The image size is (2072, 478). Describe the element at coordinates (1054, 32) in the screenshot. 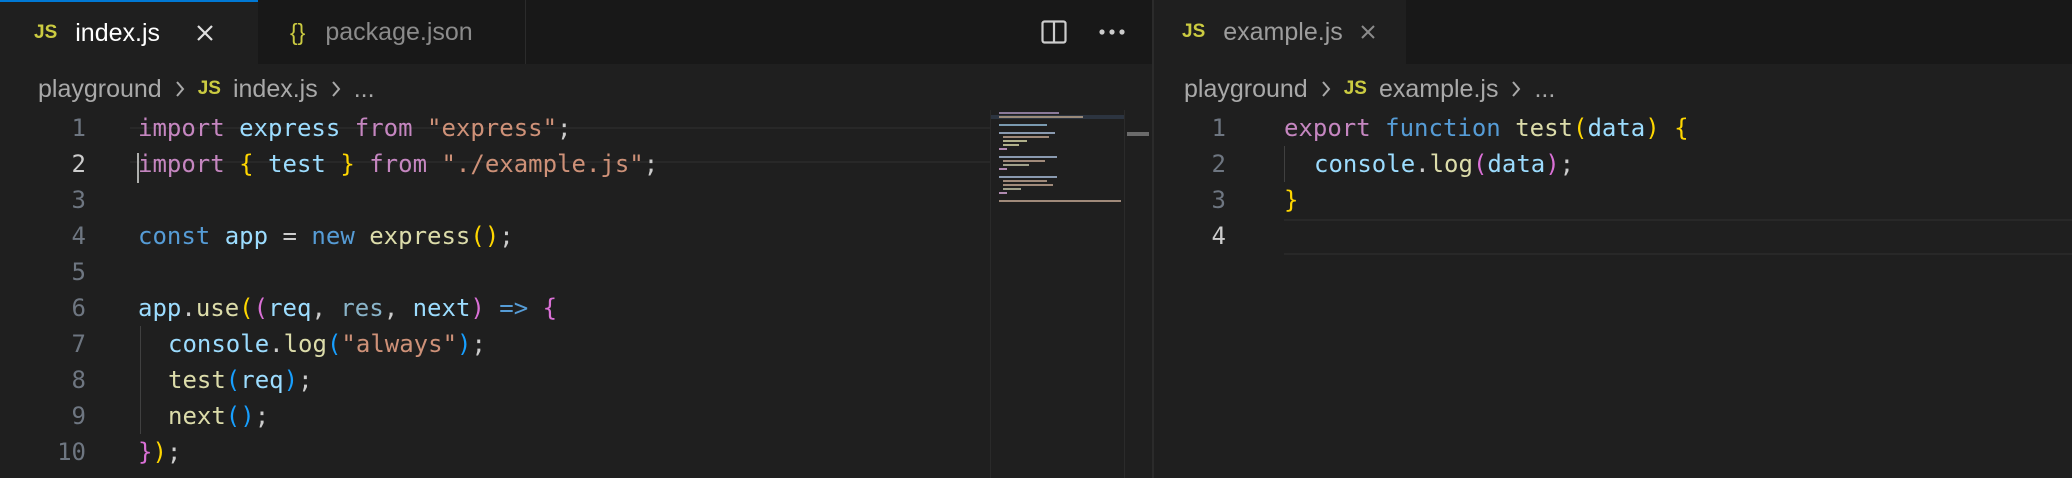

I see `split-editor-icon` at that location.